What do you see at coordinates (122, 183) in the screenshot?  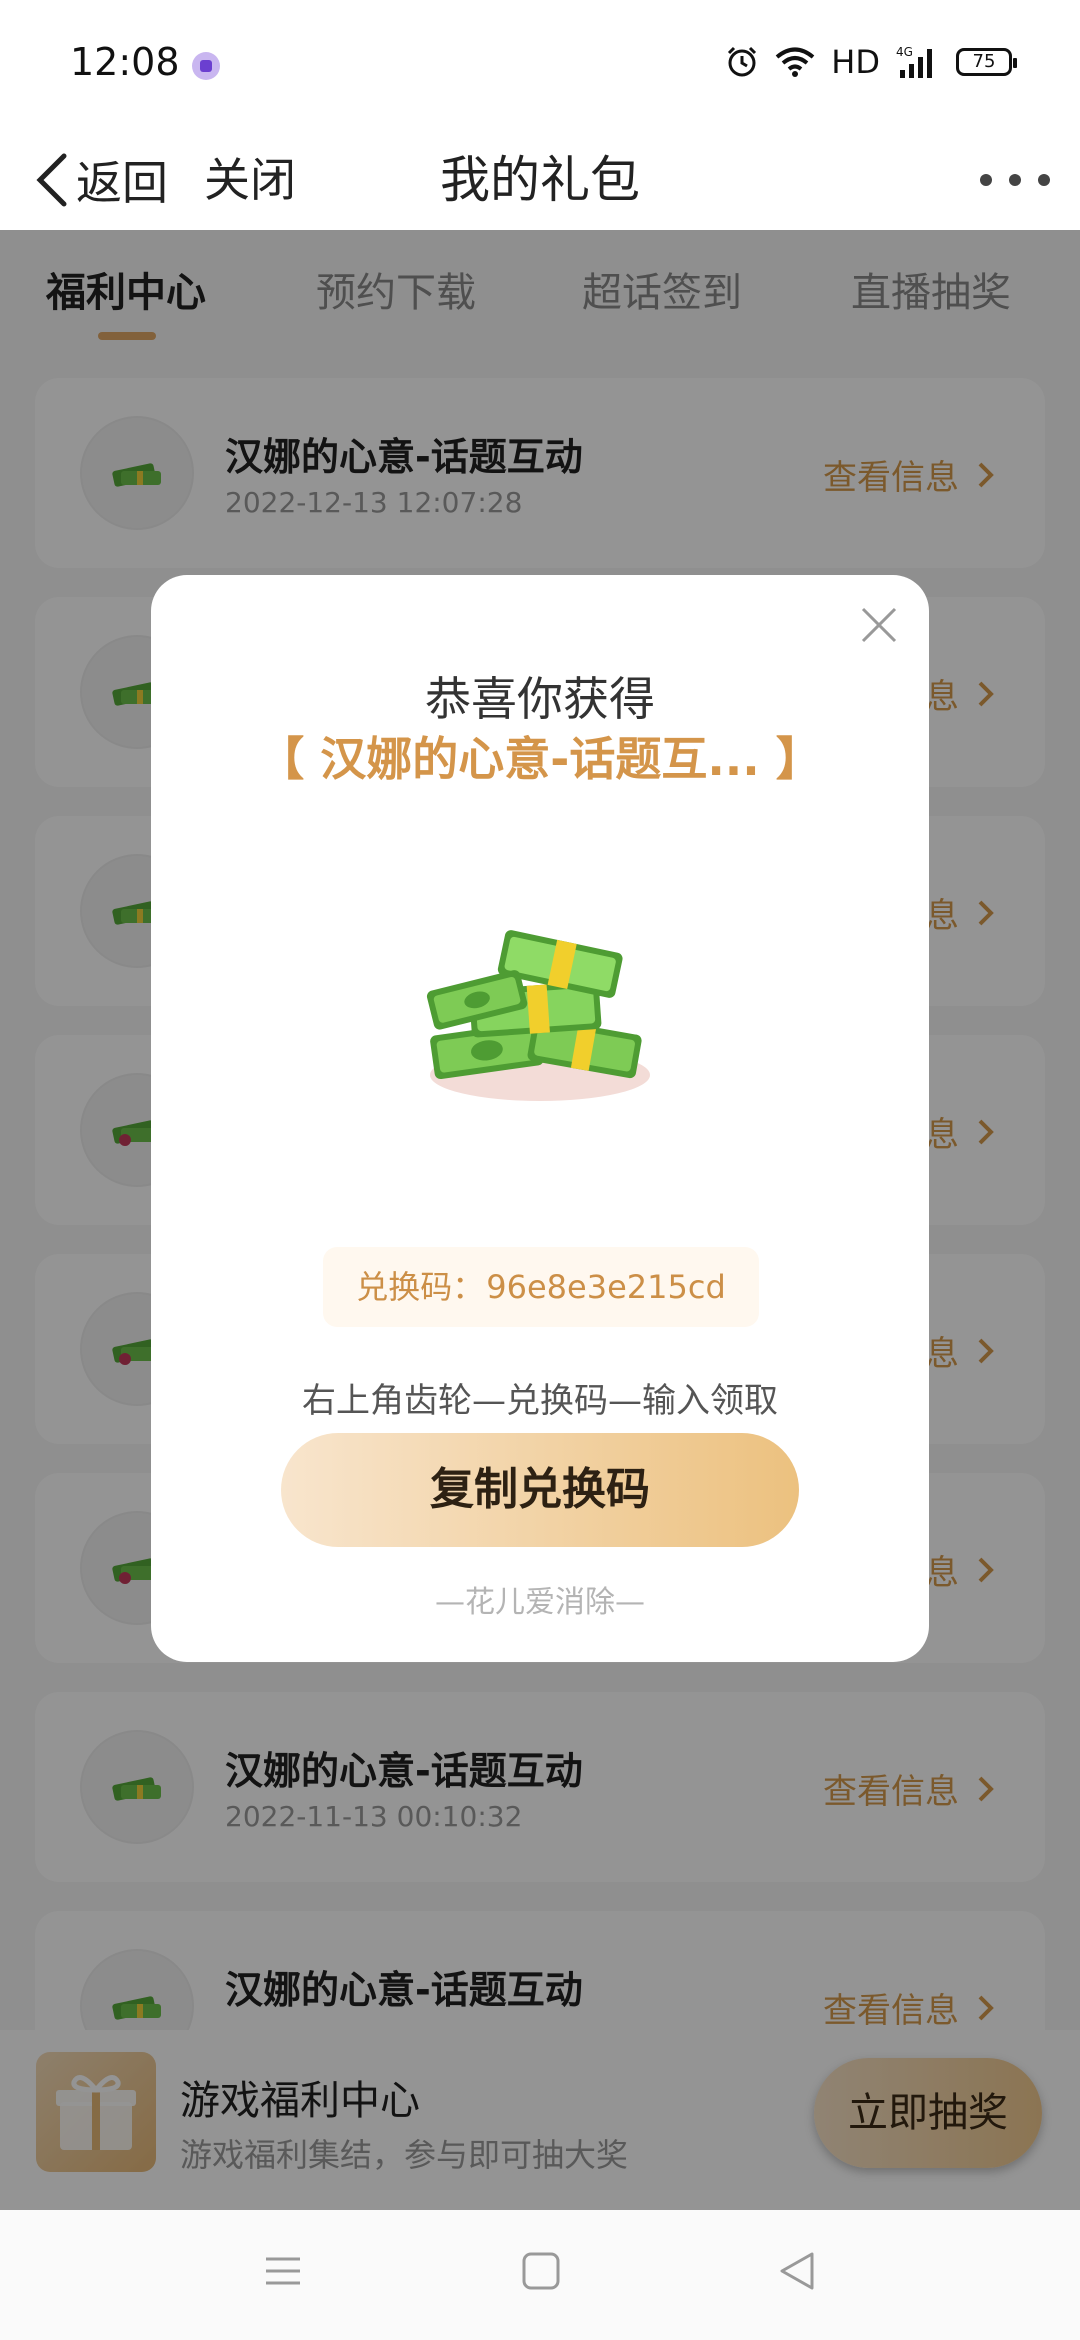 I see `back-label: 返回` at bounding box center [122, 183].